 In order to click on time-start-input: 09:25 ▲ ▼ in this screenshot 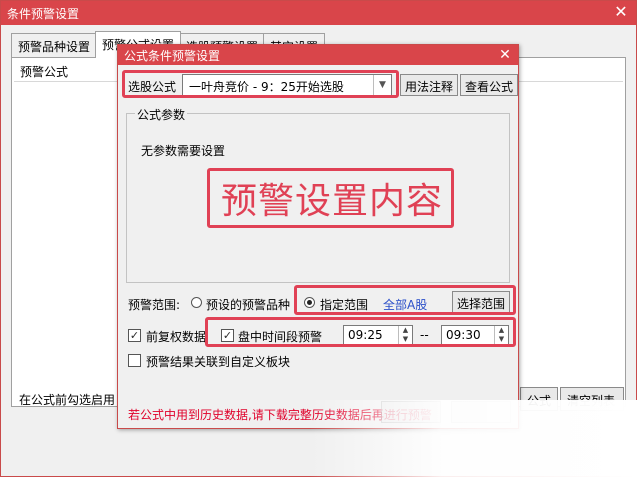, I will do `click(378, 335)`.